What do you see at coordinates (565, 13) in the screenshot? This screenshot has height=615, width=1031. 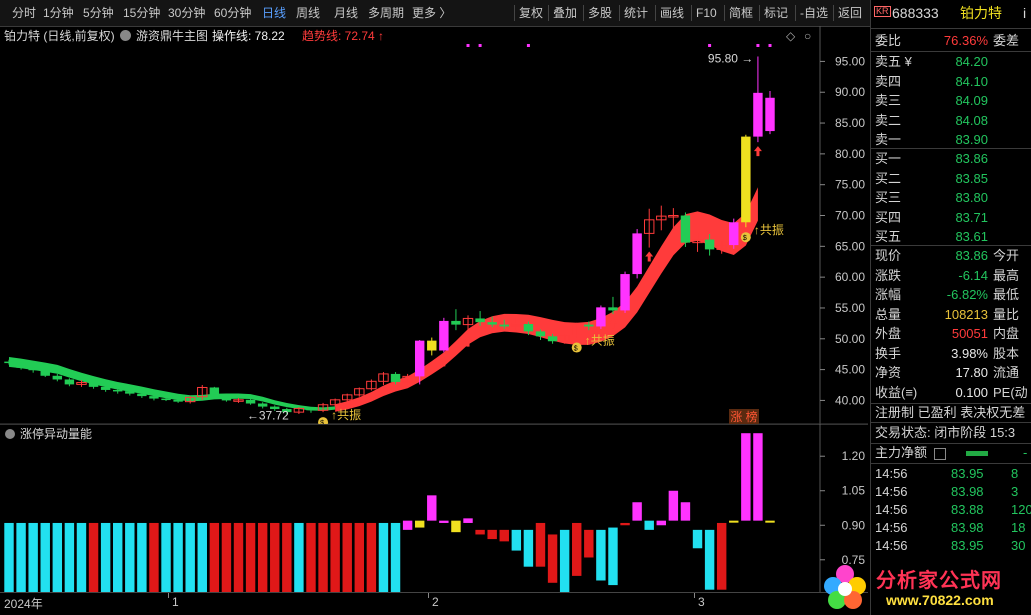 I see `toolbar-button-1: 叠加` at bounding box center [565, 13].